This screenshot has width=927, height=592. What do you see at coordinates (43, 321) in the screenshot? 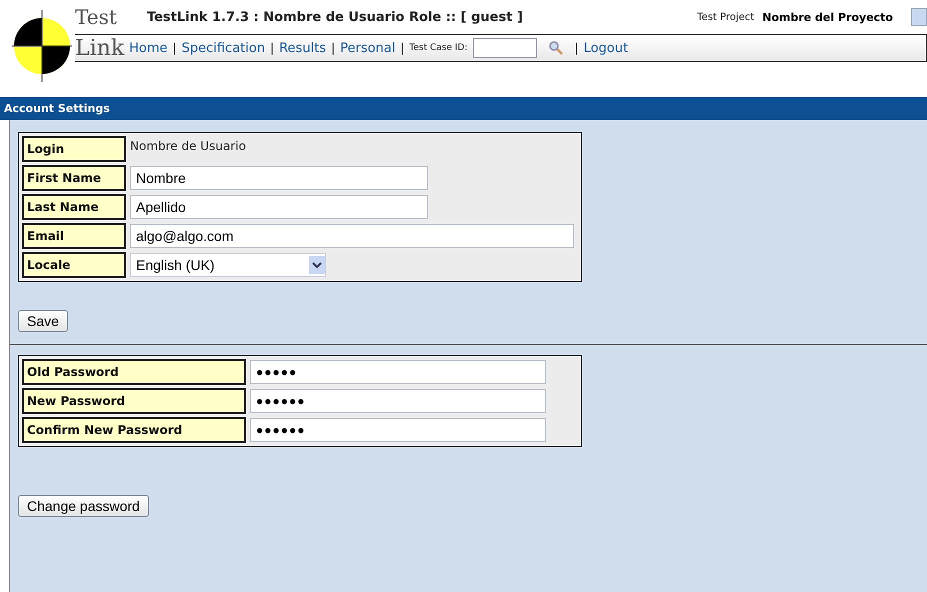
I see `save-button: Save` at bounding box center [43, 321].